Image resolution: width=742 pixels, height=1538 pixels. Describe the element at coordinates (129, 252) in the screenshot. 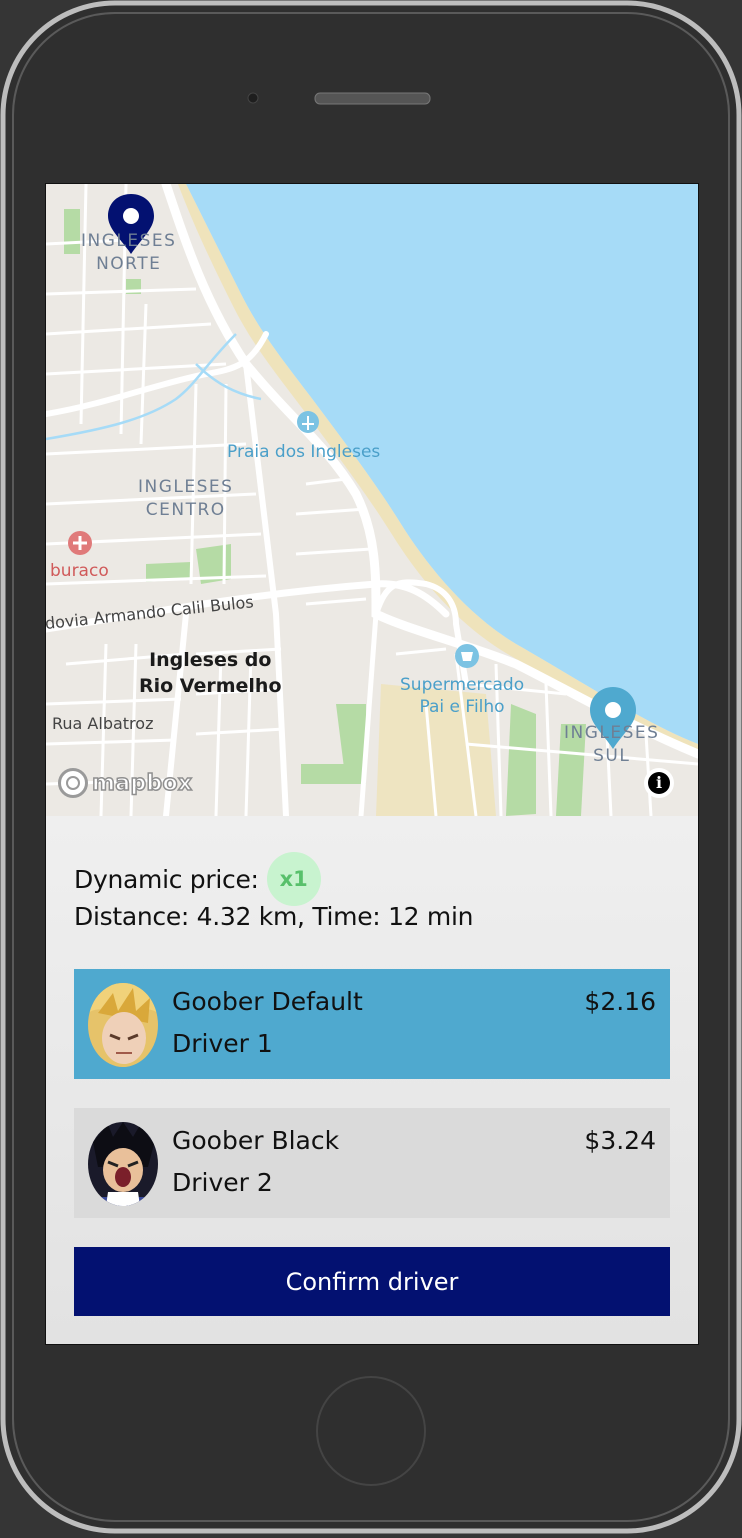

I see `map-label-ingleses-norte: INGLESES NORTE` at that location.